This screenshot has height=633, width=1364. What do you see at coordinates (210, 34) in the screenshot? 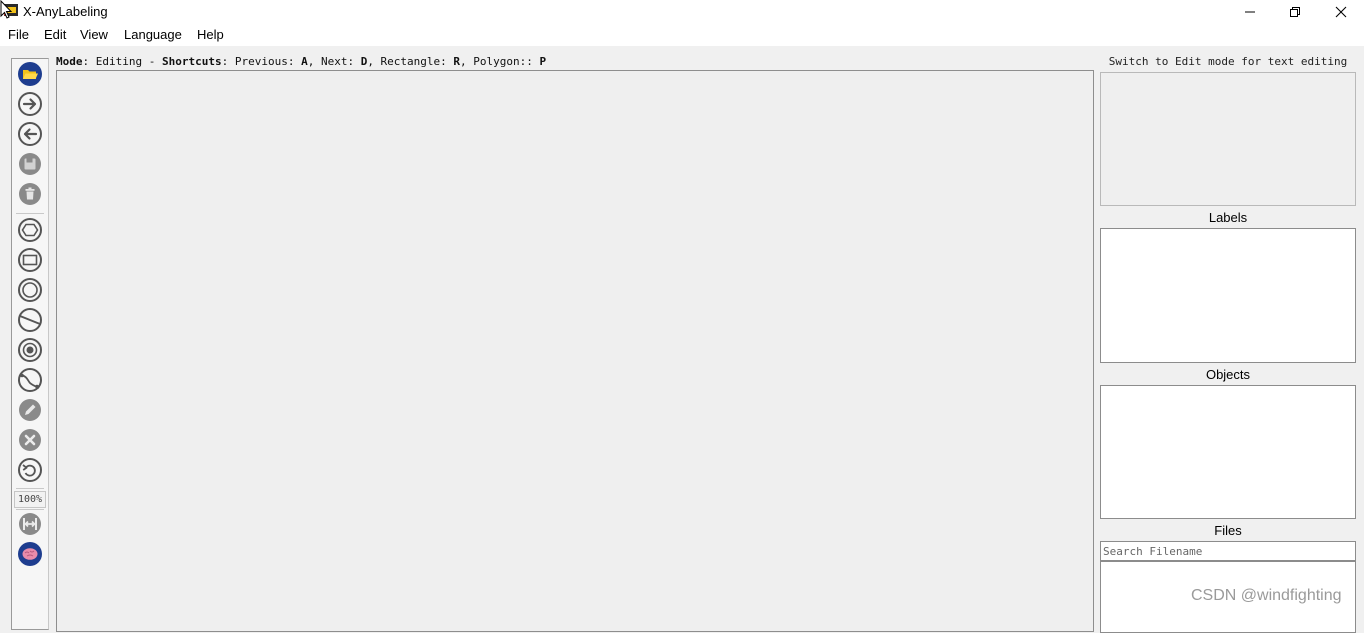
I see `menu-help: Help` at bounding box center [210, 34].